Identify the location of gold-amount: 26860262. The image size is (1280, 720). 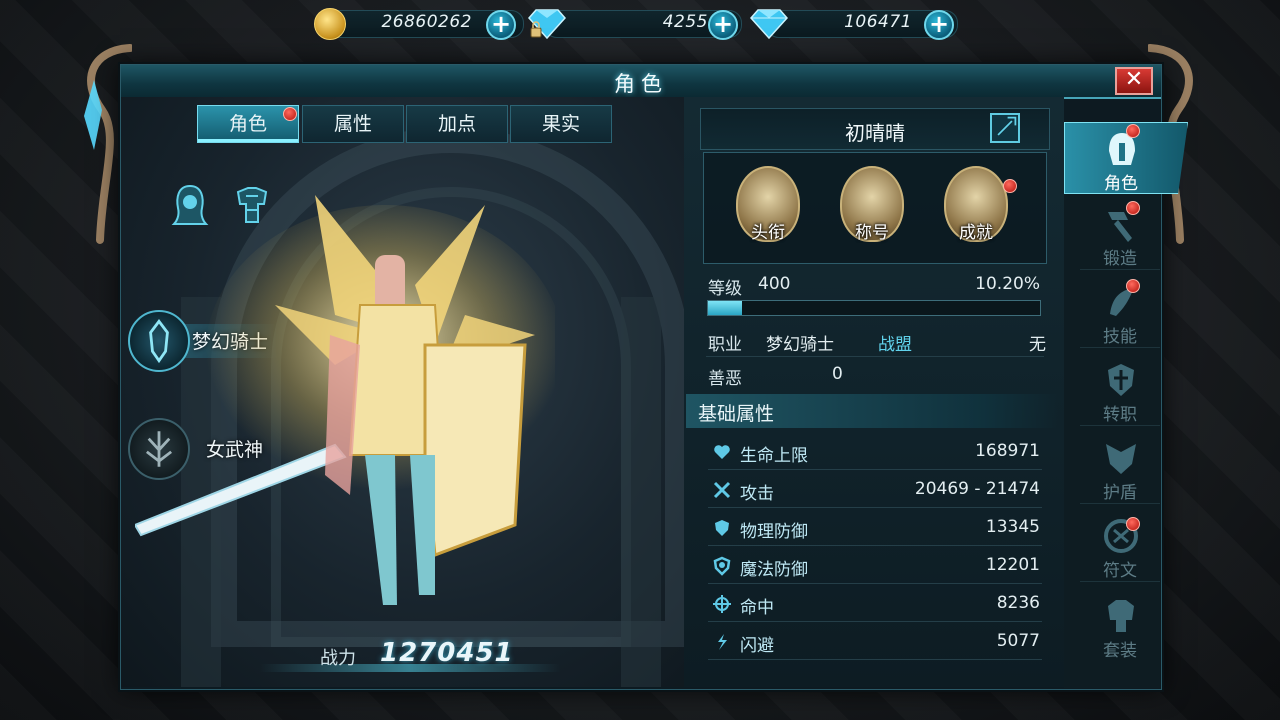
(426, 22).